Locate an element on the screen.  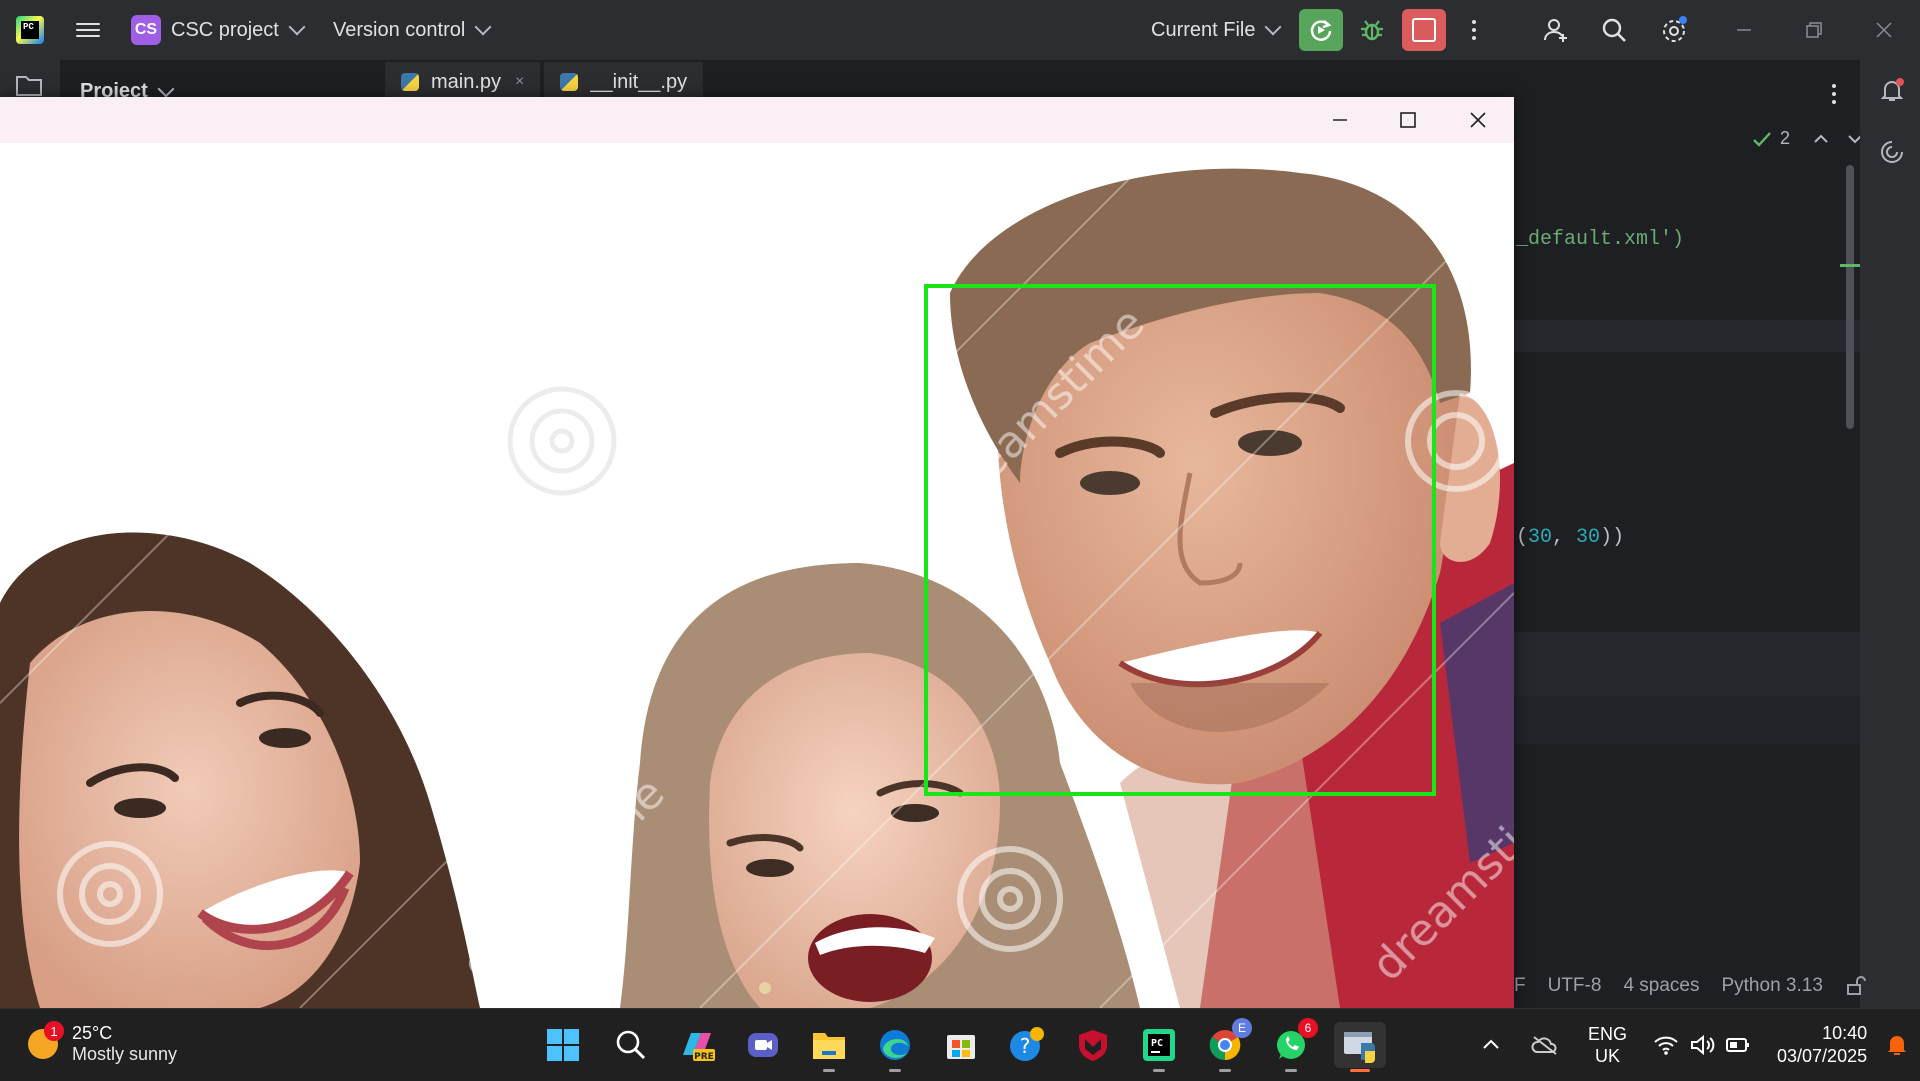
tab-label: __init__.py is located at coordinates (639, 81).